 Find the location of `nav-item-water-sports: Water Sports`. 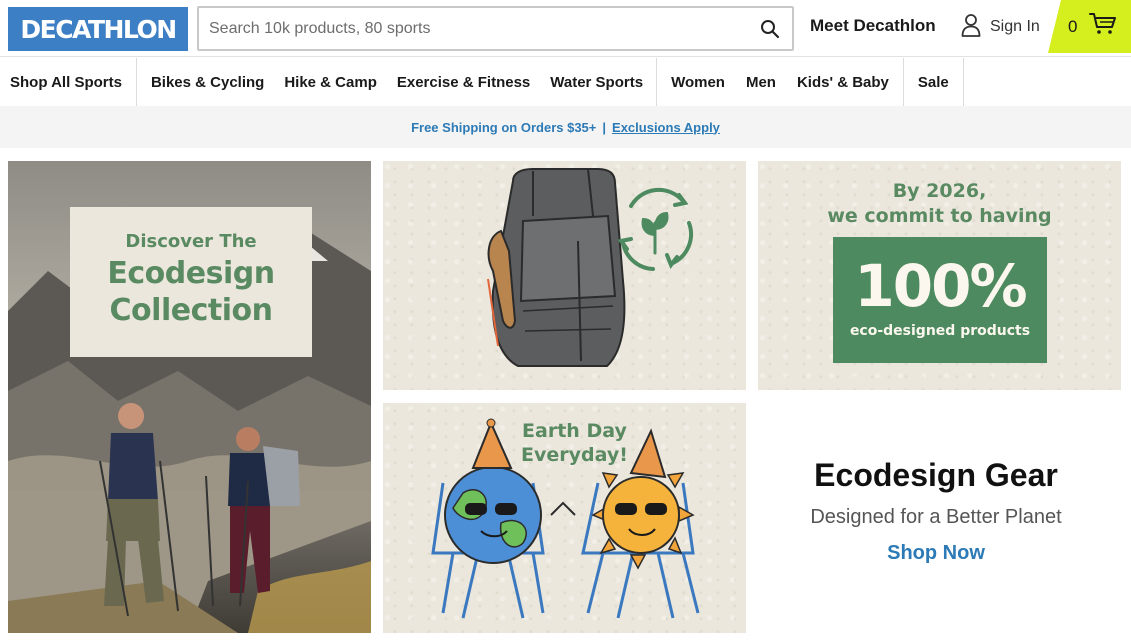

nav-item-water-sports: Water Sports is located at coordinates (596, 82).